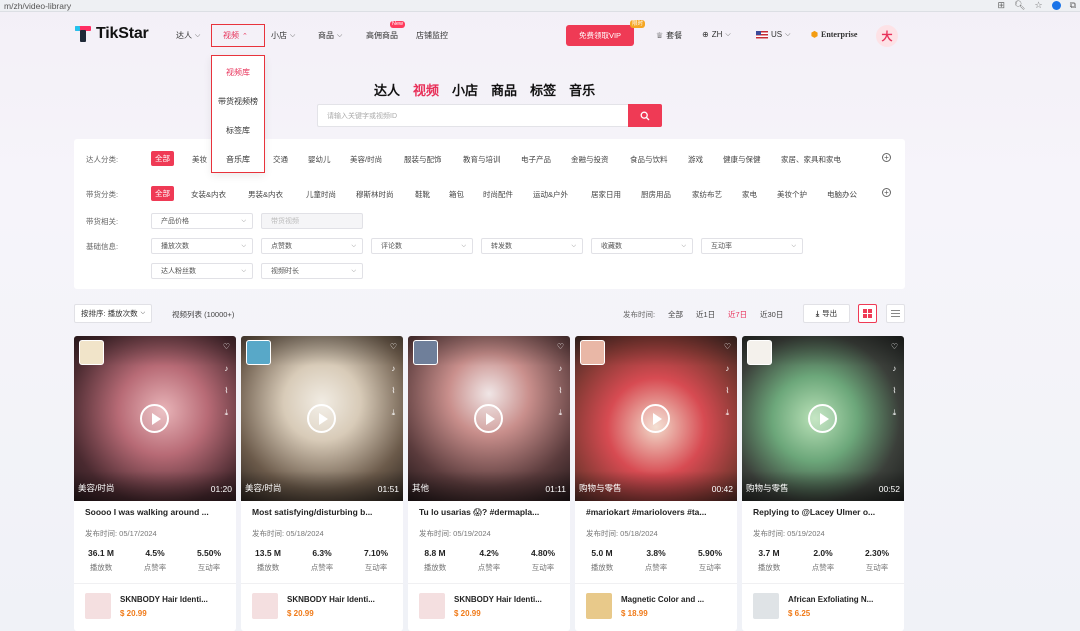 Image resolution: width=1080 pixels, height=631 pixels. What do you see at coordinates (375, 194) in the screenshot?
I see `chip-muslim-fashion: 穆斯林时尚` at bounding box center [375, 194].